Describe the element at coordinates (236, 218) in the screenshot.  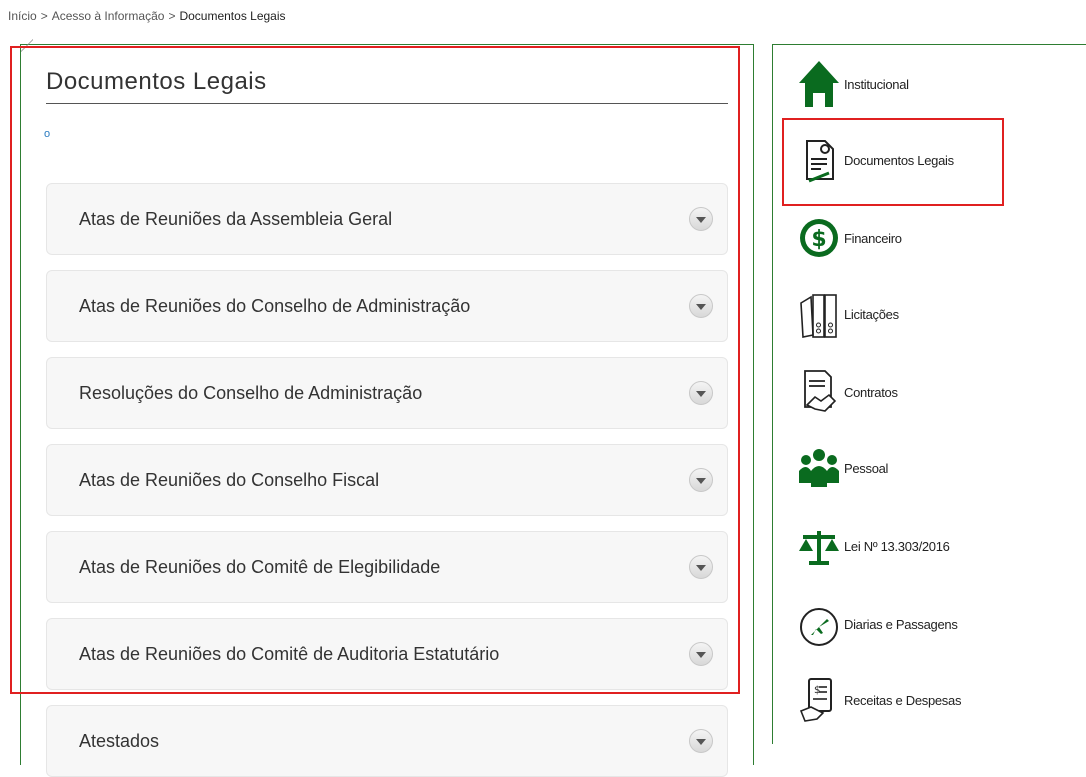
I see `accordion-label: Atas de Reuniões da Assembleia Geral` at that location.